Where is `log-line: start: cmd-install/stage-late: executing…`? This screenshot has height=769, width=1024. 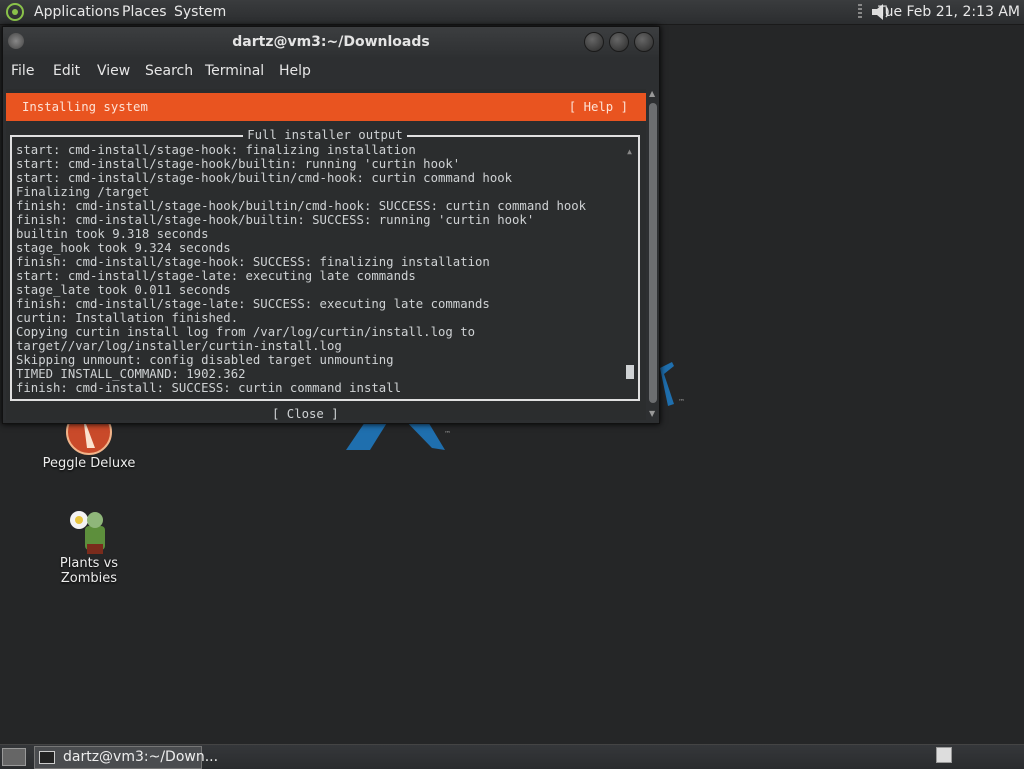 log-line: start: cmd-install/stage-late: executing… is located at coordinates (216, 276).